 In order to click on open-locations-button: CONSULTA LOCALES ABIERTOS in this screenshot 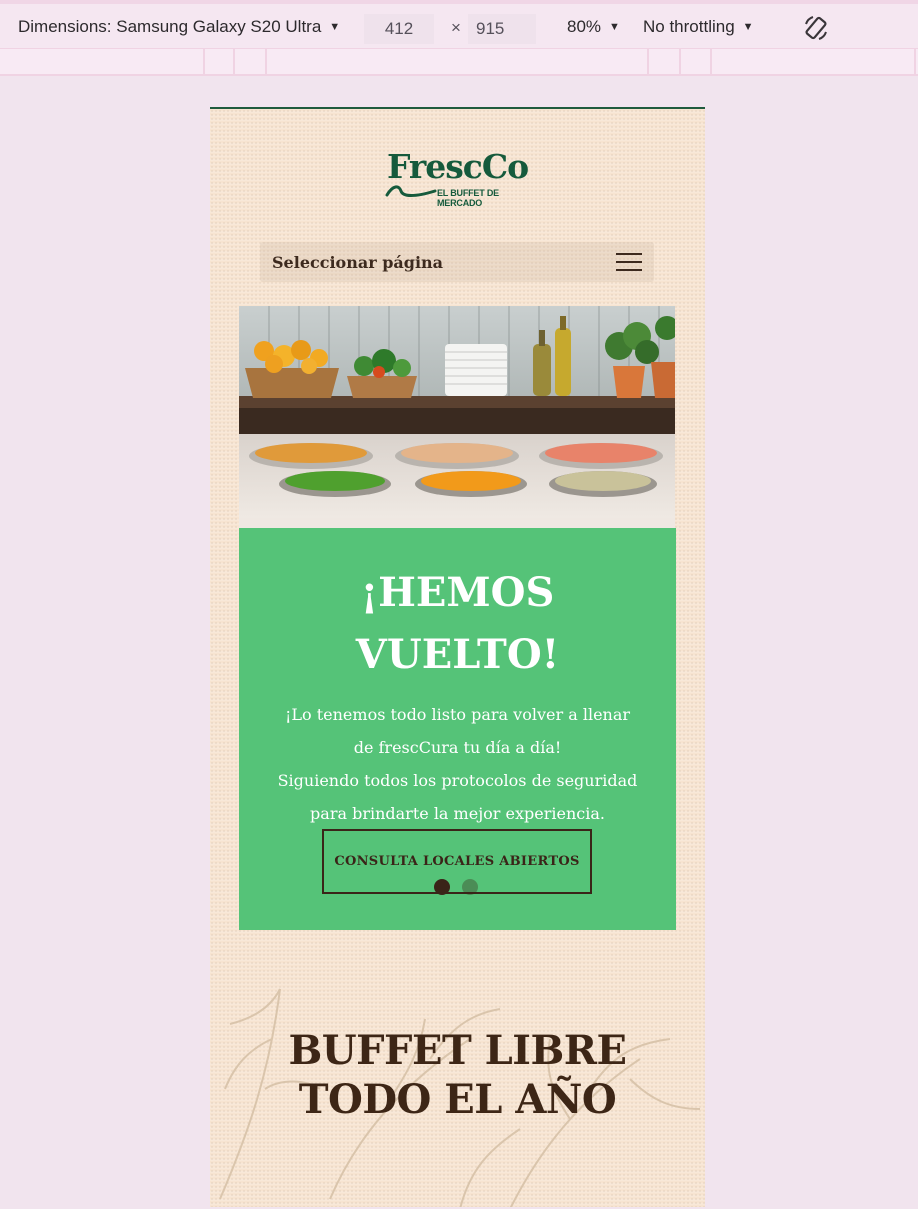, I will do `click(457, 861)`.